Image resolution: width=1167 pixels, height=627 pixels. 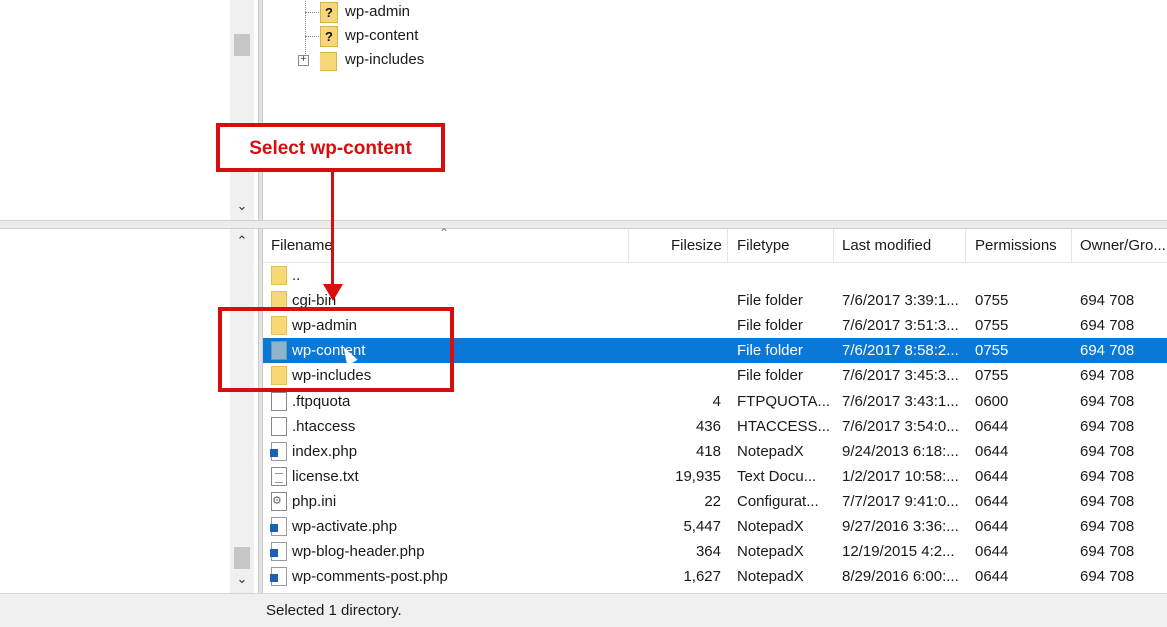 I want to click on file-size: 22, so click(x=712, y=501).